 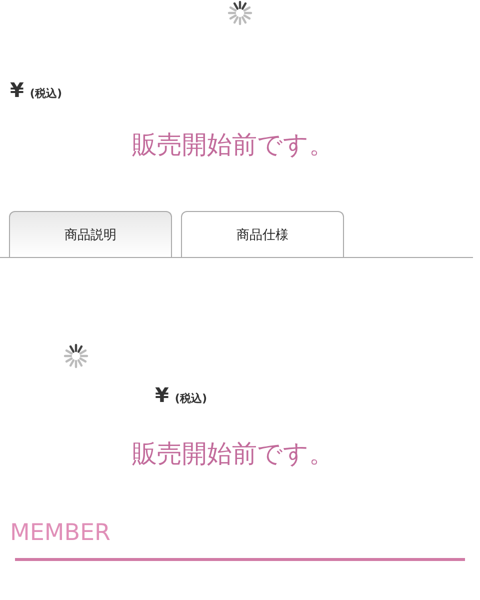 I want to click on tab: 商品説明, so click(x=90, y=234).